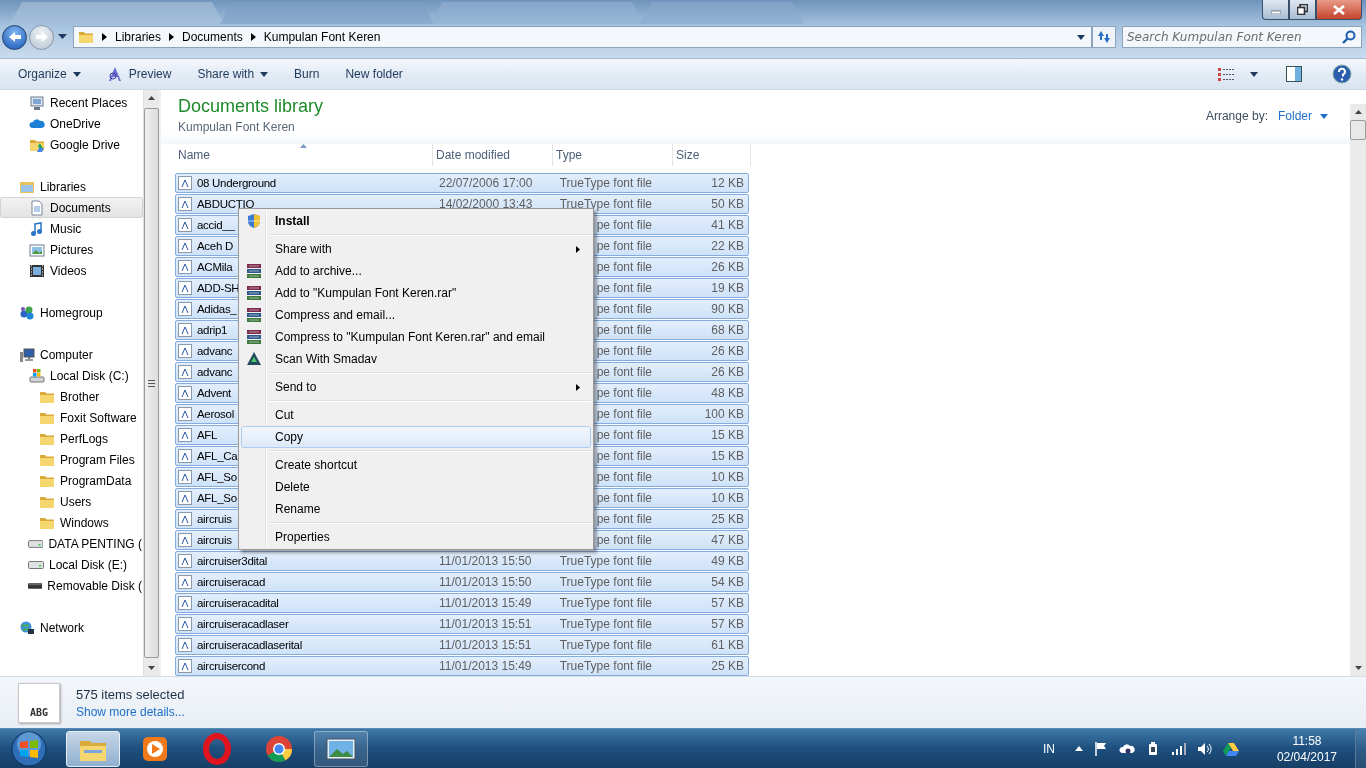 The height and width of the screenshot is (768, 1366). I want to click on menu-item: Share with, so click(416, 249).